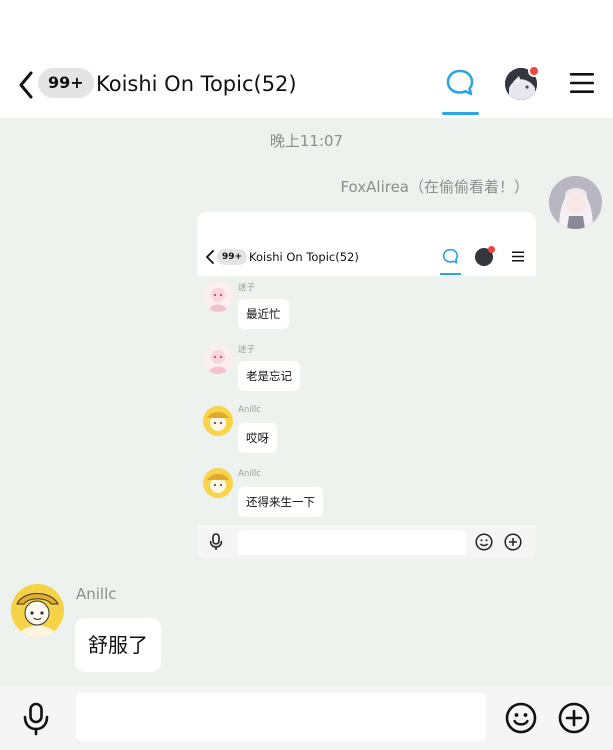 This screenshot has width=613, height=750. What do you see at coordinates (196, 84) in the screenshot?
I see `group-title: Koishi On Topic(52)` at bounding box center [196, 84].